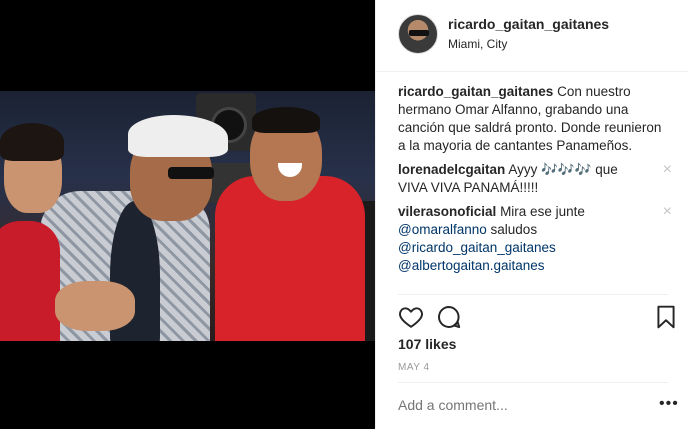 This screenshot has height=429, width=688. I want to click on bookmark-icon, so click(666, 317).